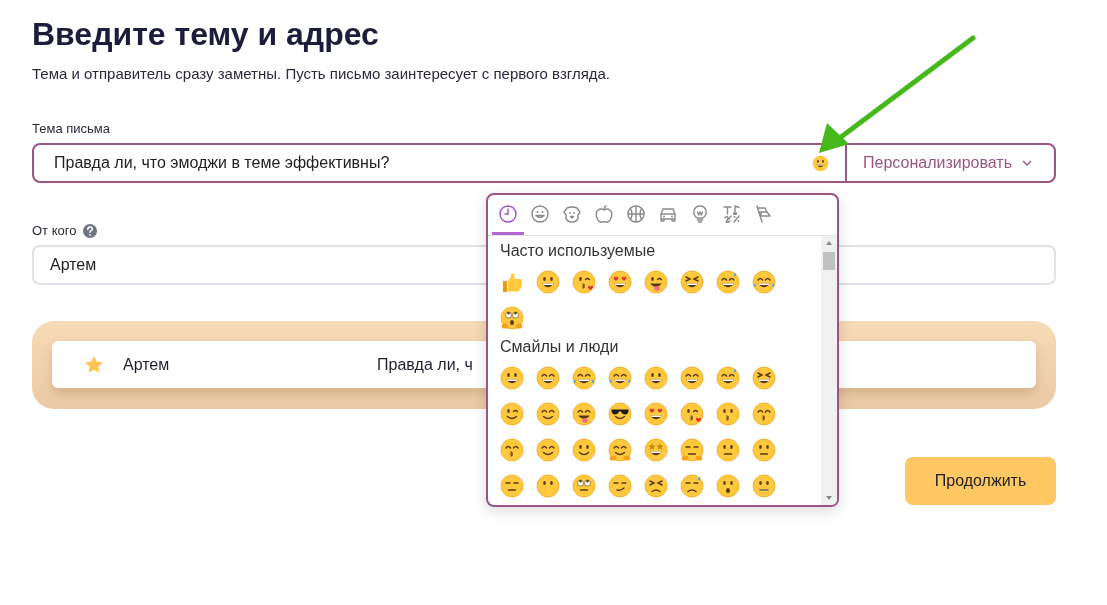 The image size is (1107, 605). Describe the element at coordinates (205, 34) in the screenshot. I see `page-title: Введите тему и адрес` at that location.